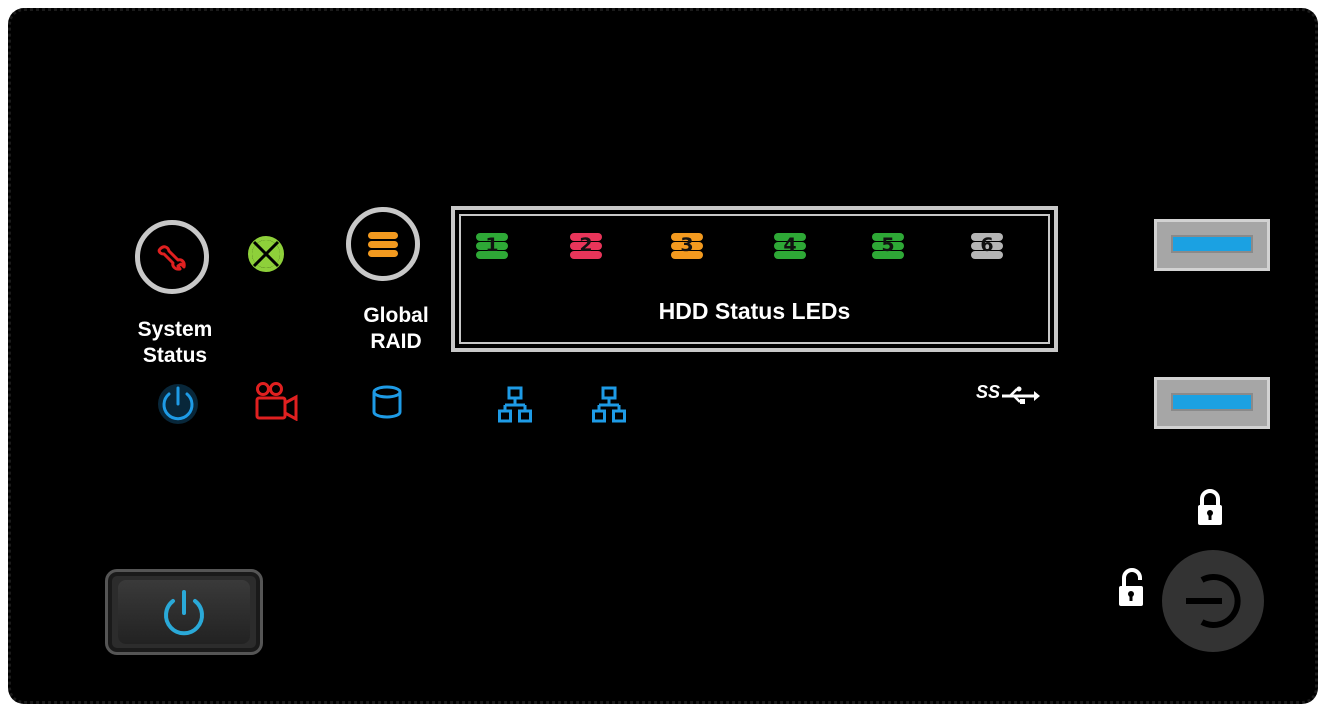  I want to click on global-raid-led, so click(383, 244).